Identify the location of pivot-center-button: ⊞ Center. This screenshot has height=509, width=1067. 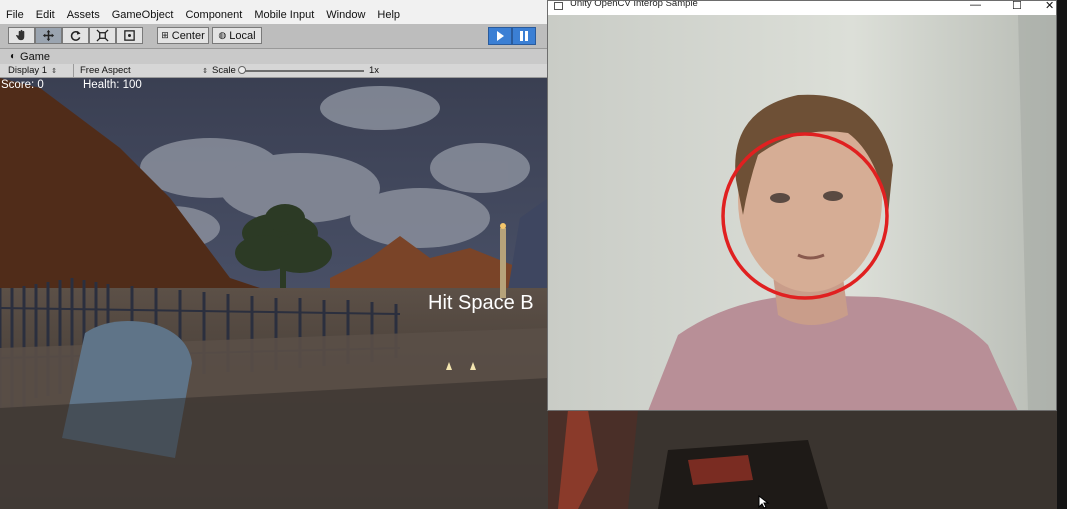
(183, 35).